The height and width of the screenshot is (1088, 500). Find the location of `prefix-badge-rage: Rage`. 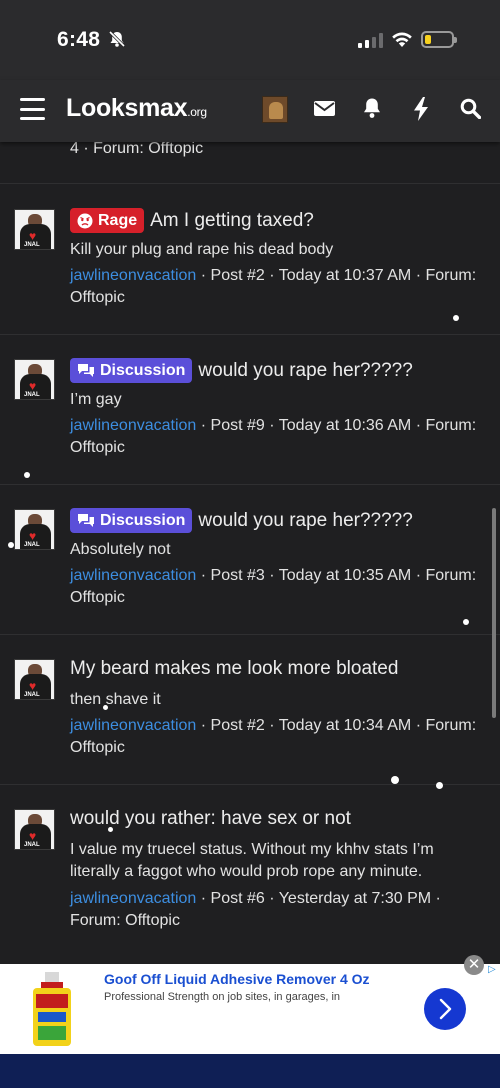

prefix-badge-rage: Rage is located at coordinates (107, 220).